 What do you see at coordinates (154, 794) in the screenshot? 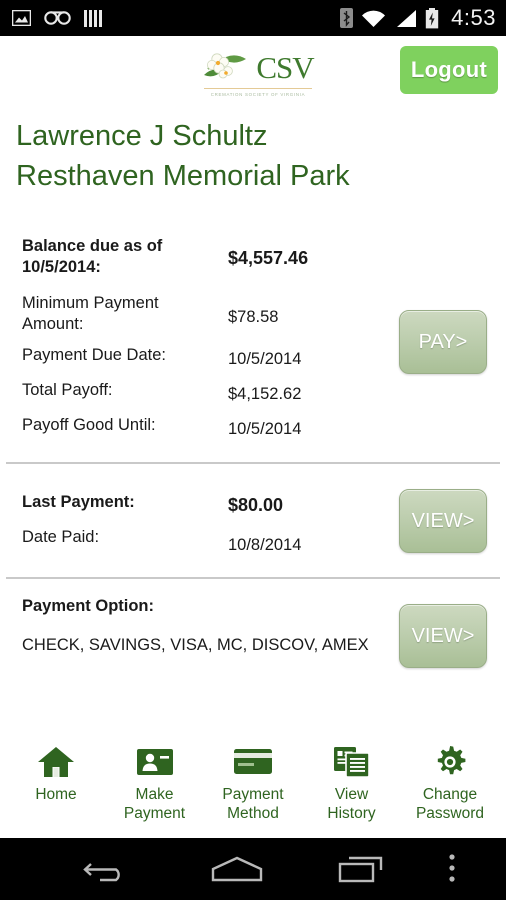
I see `nav-label-make-payment-line1: Make` at bounding box center [154, 794].